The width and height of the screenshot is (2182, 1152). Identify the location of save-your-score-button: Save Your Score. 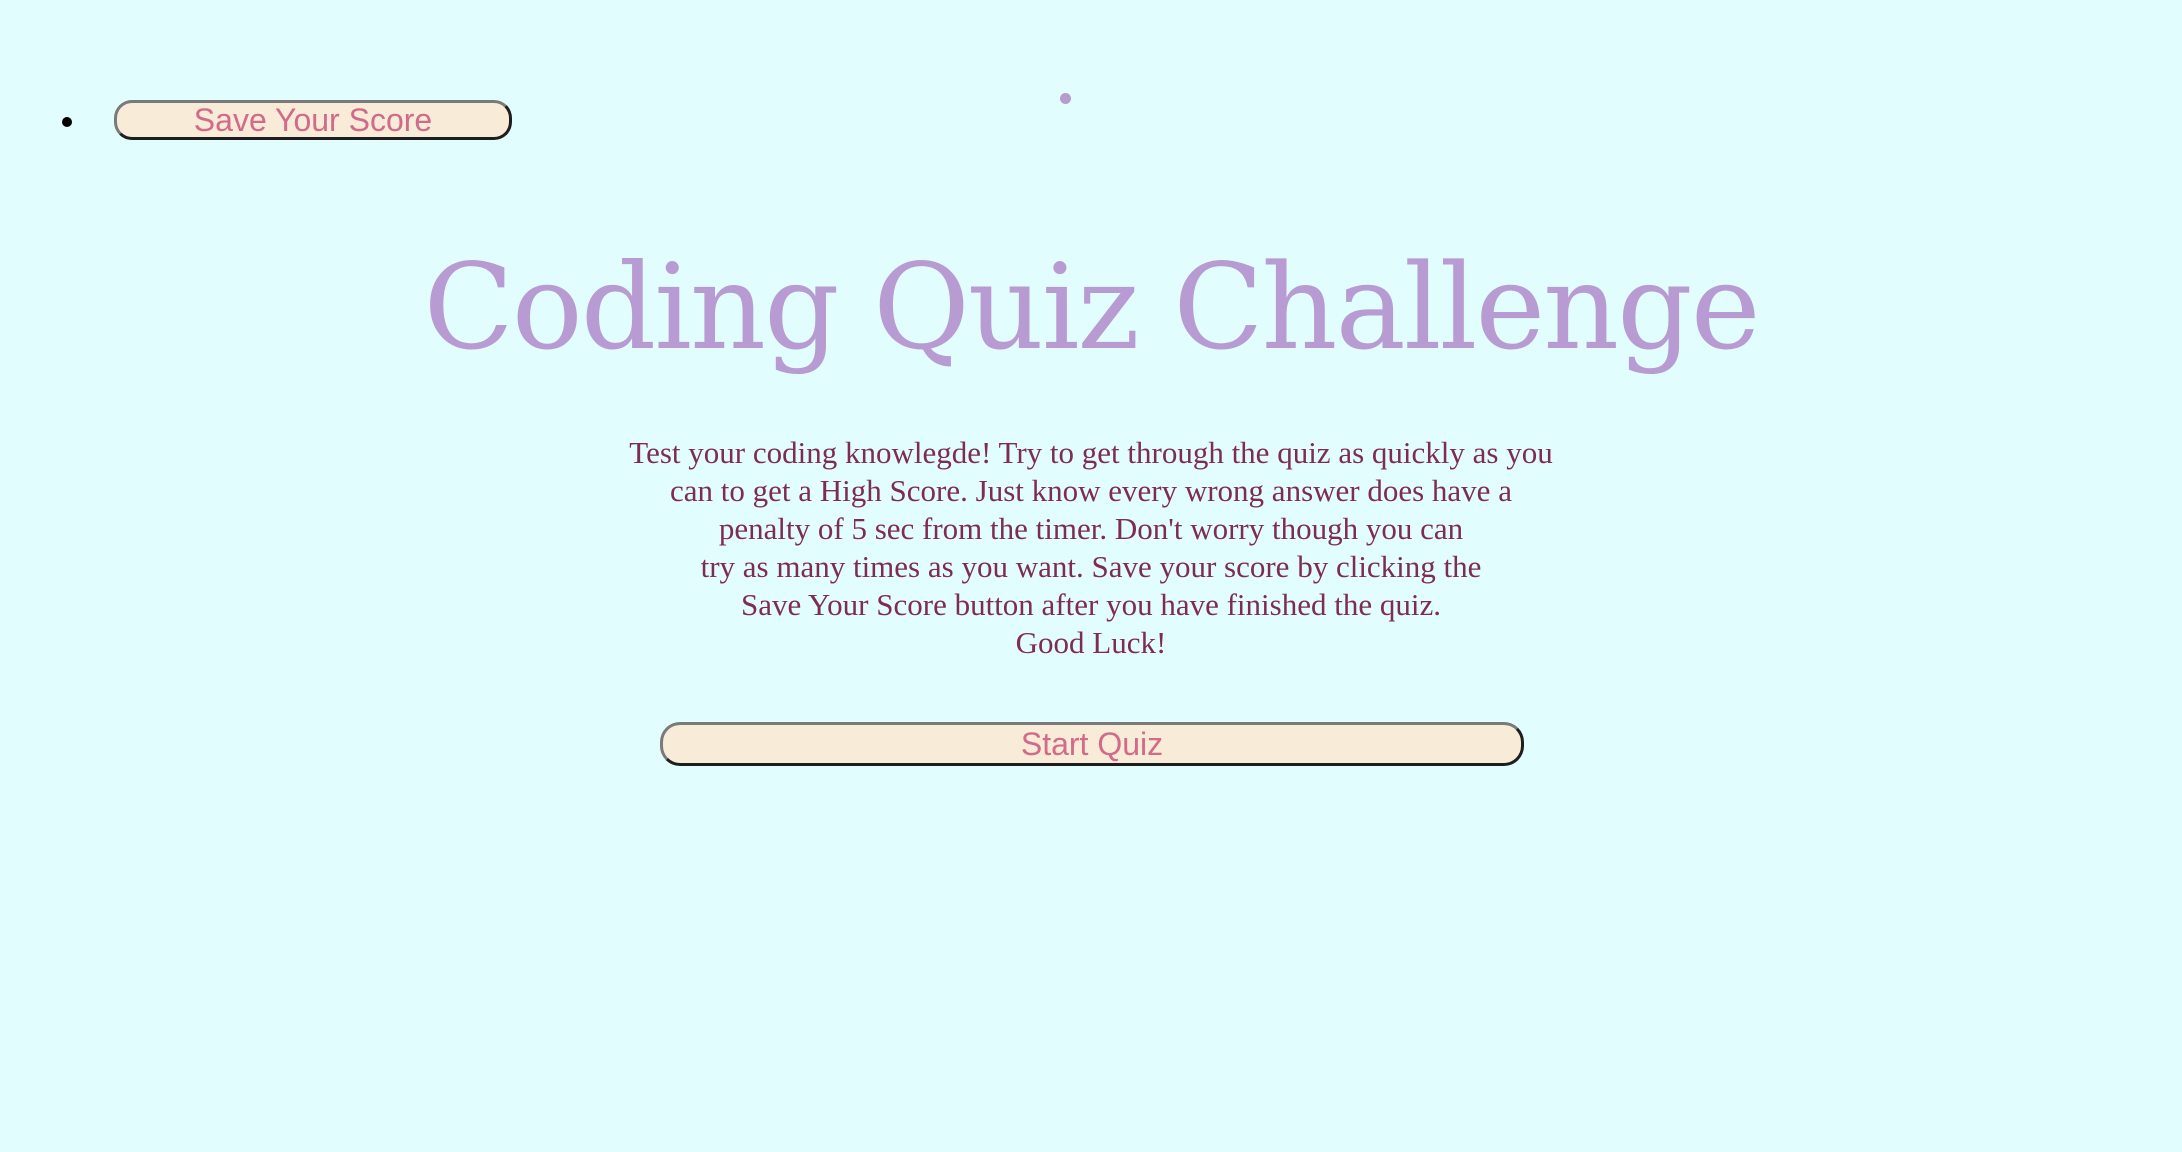
(313, 120).